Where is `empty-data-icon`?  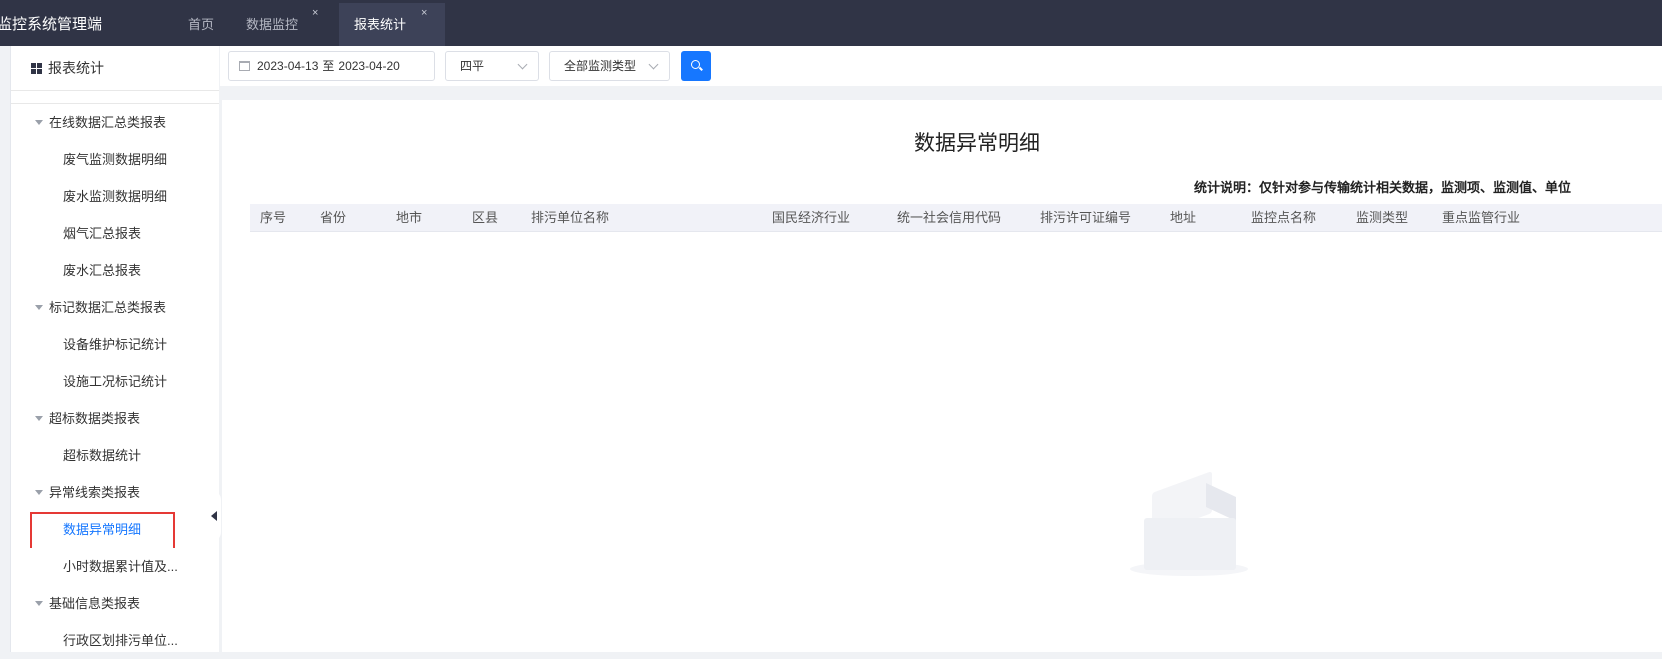
empty-data-icon is located at coordinates (1190, 525).